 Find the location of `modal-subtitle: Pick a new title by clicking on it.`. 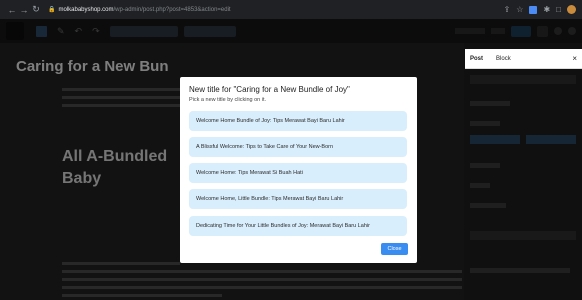

modal-subtitle: Pick a new title by clicking on it. is located at coordinates (228, 100).